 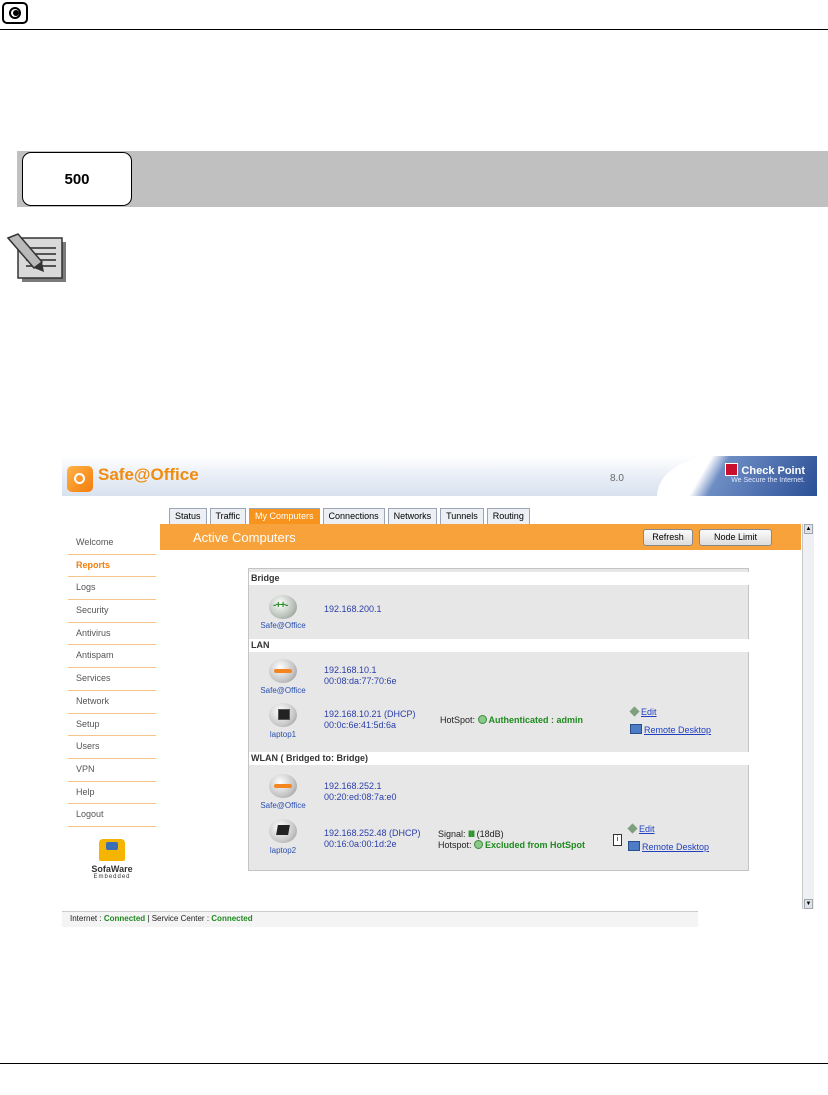 I want to click on bridge-icon, so click(x=283, y=607).